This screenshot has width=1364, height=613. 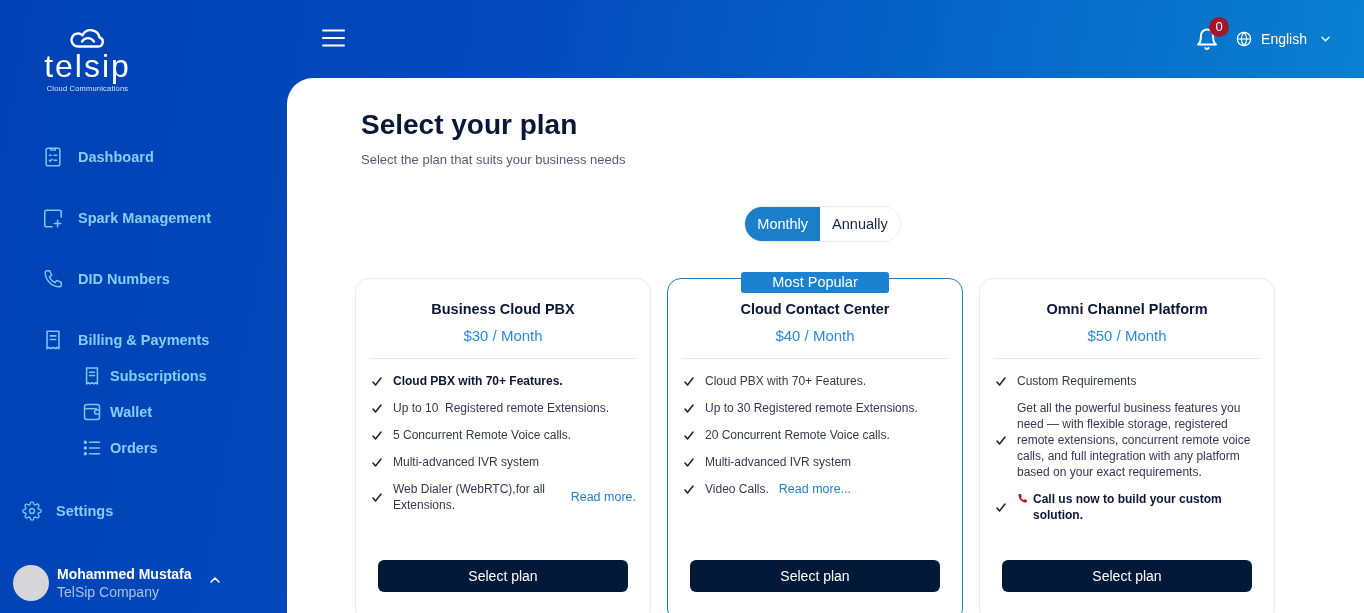 I want to click on caret-up-icon, so click(x=214, y=580).